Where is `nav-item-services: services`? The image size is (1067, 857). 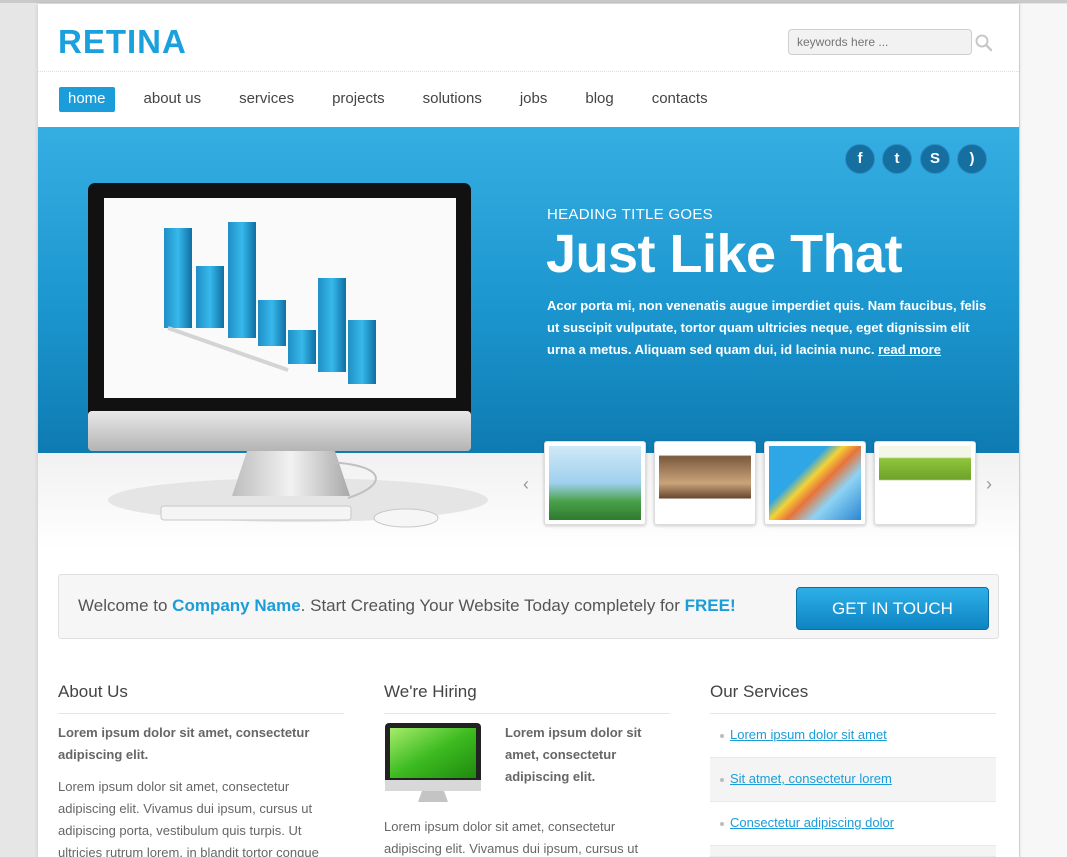 nav-item-services: services is located at coordinates (266, 99).